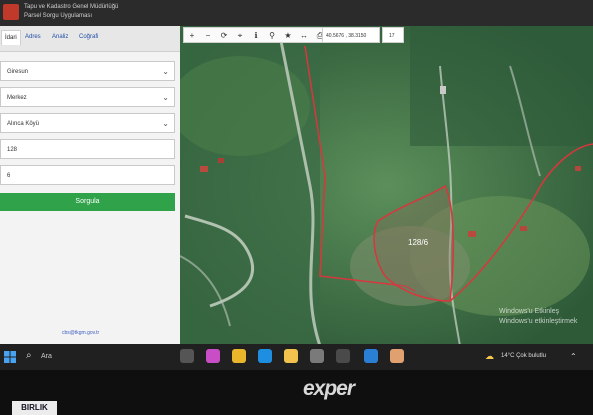 The width and height of the screenshot is (593, 415). Describe the element at coordinates (60, 37) in the screenshot. I see `tab-analiz: Analiz` at that location.